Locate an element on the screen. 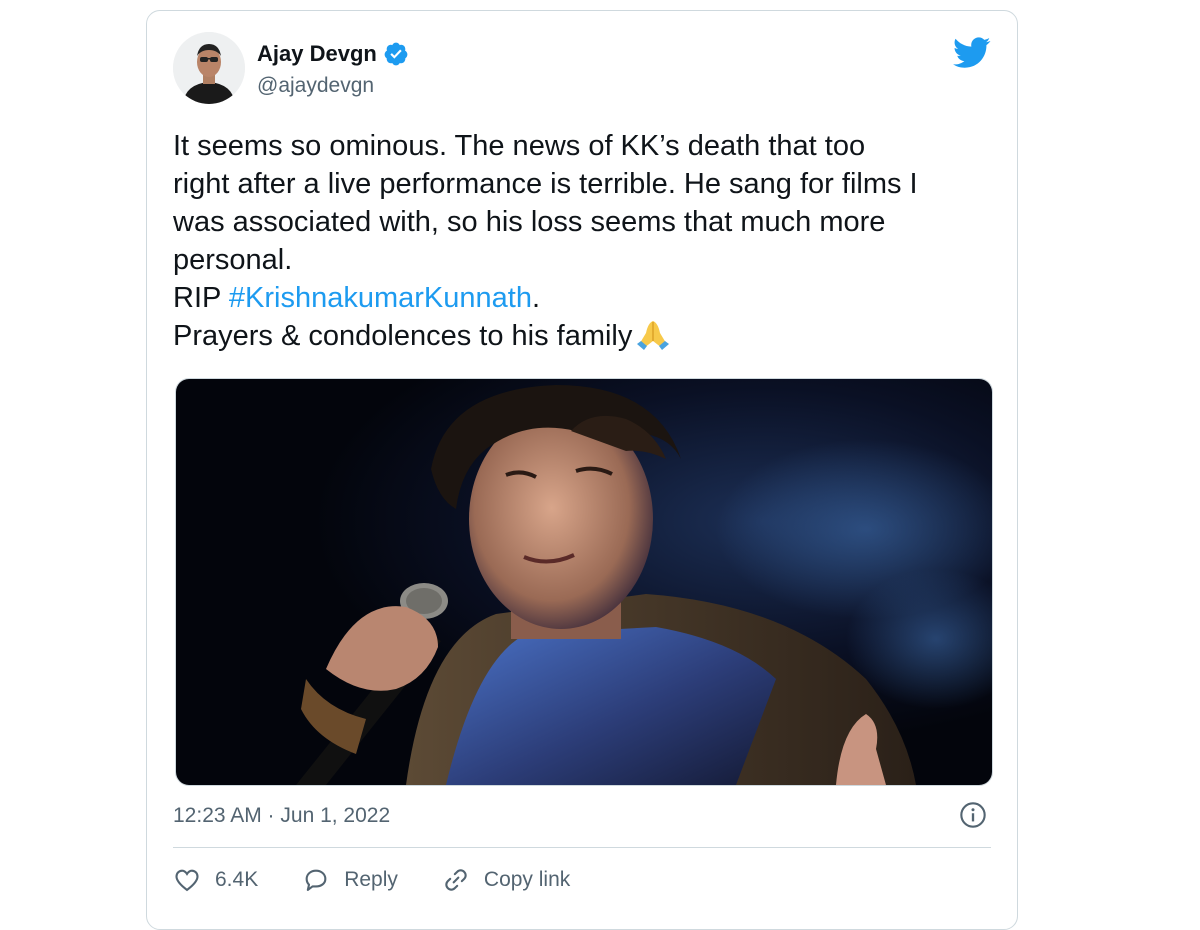 The width and height of the screenshot is (1200, 930). copy-link-button: Copy link is located at coordinates (506, 880).